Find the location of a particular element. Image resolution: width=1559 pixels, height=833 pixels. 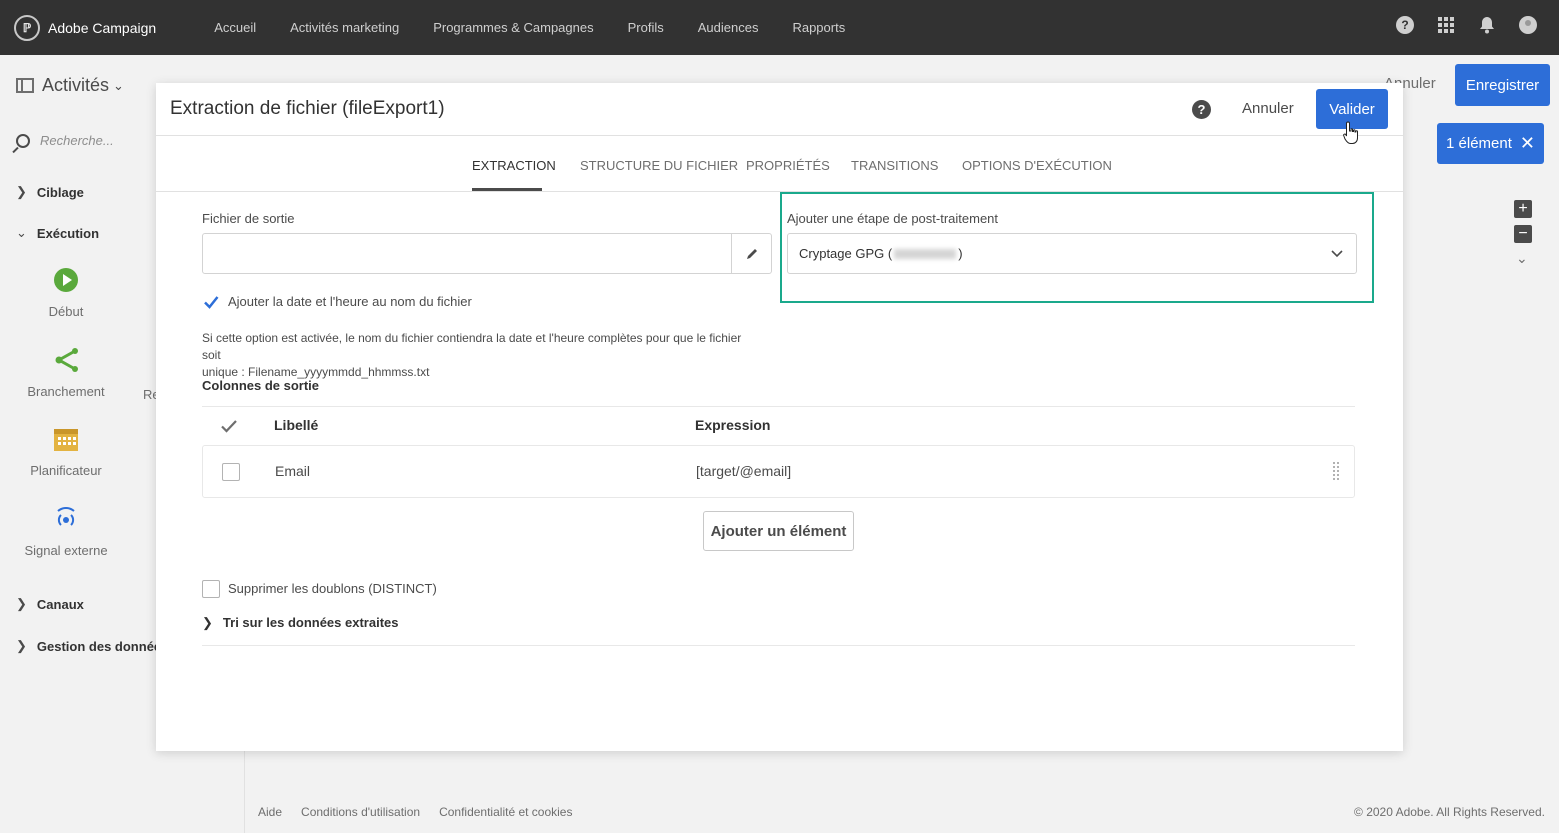

sort-label: Tri sur les données extraites is located at coordinates (310, 622).